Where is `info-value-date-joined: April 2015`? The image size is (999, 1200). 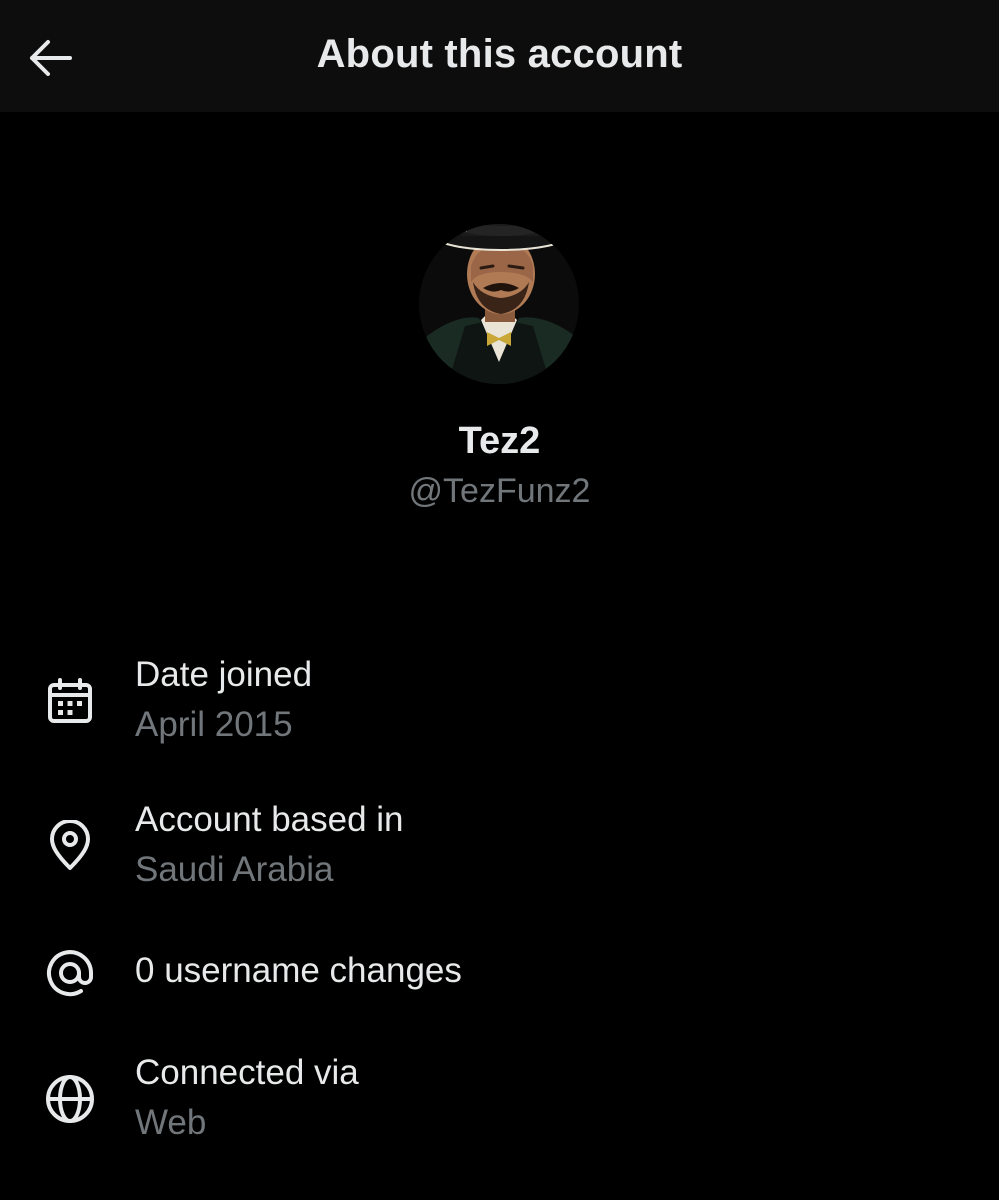 info-value-date-joined: April 2015 is located at coordinates (214, 724).